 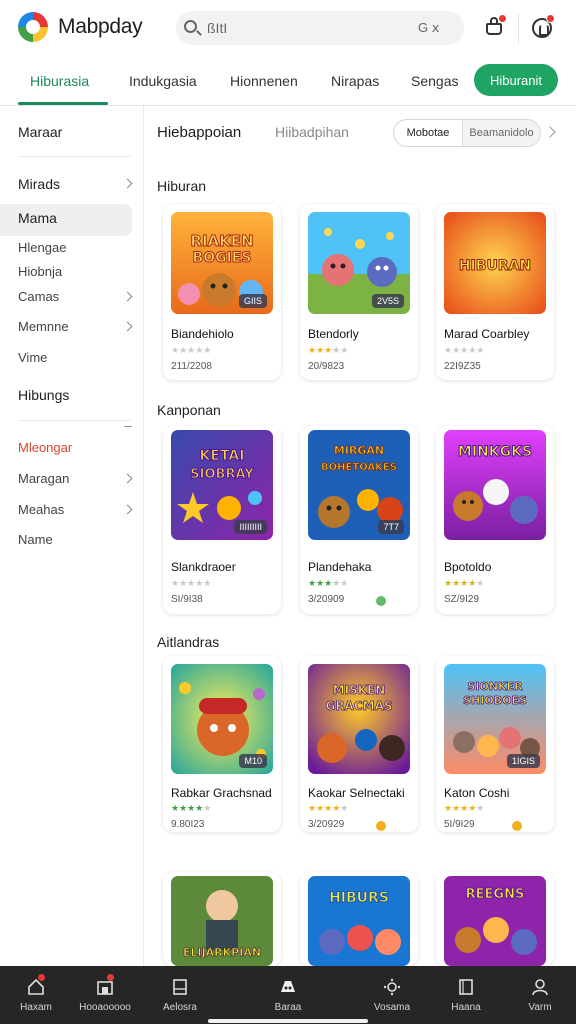 What do you see at coordinates (333, 334) in the screenshot?
I see `game-title: Btendorly` at bounding box center [333, 334].